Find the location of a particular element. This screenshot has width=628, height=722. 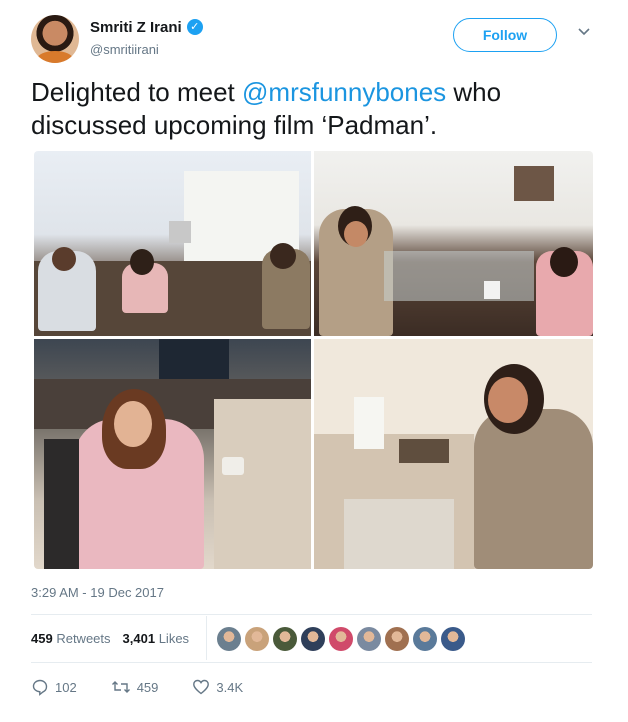

retweet-count: 459 is located at coordinates (147, 687).